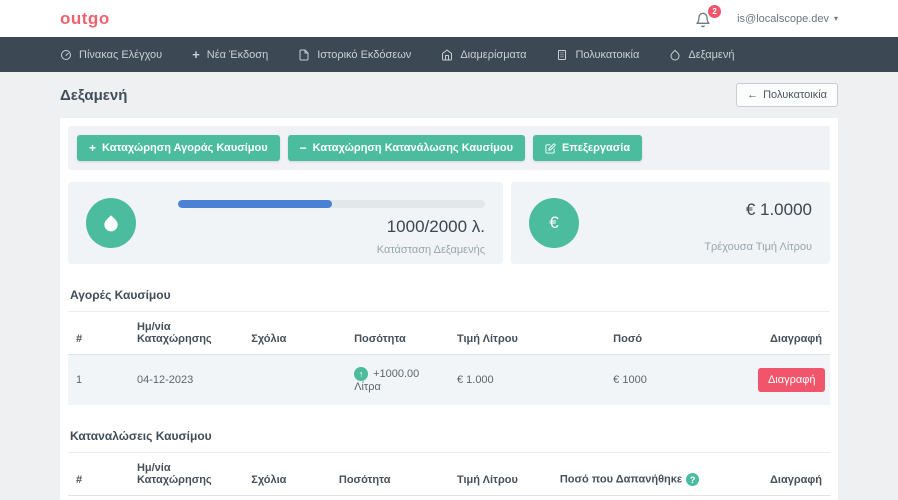  Describe the element at coordinates (630, 380) in the screenshot. I see `row-amount: € 1000` at that location.